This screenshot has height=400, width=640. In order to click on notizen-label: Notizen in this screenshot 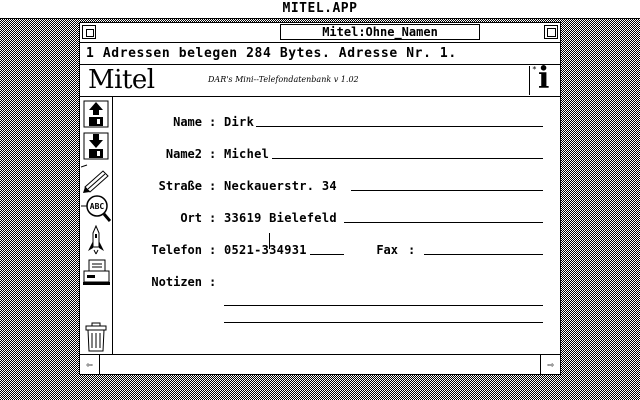, I will do `click(176, 282)`.